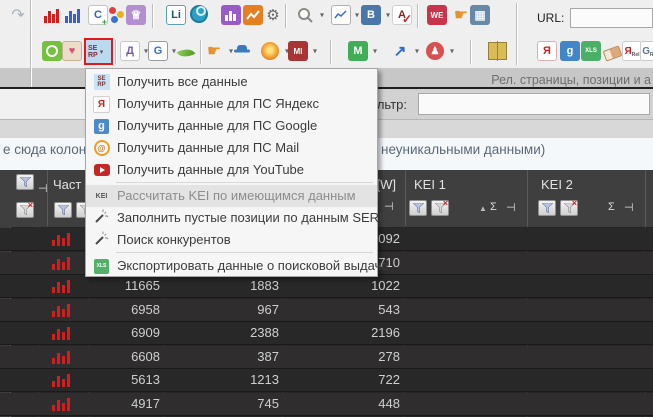  I want to click on mail-icon: @, so click(101, 148).